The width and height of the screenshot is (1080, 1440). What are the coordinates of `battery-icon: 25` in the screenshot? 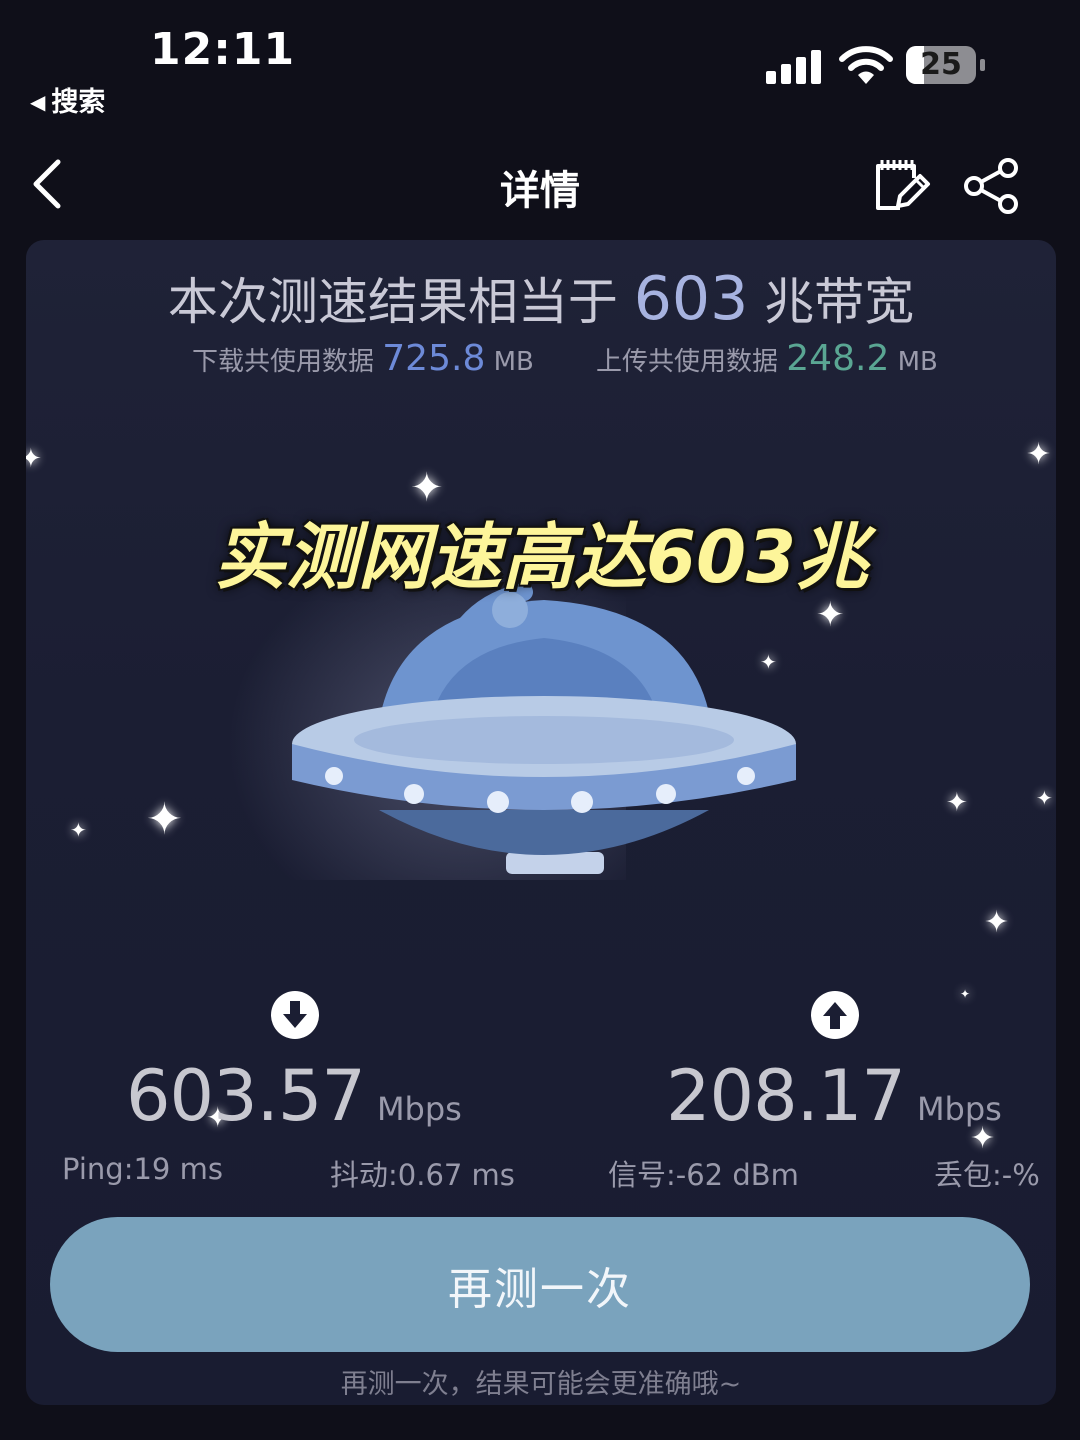 It's located at (945, 65).